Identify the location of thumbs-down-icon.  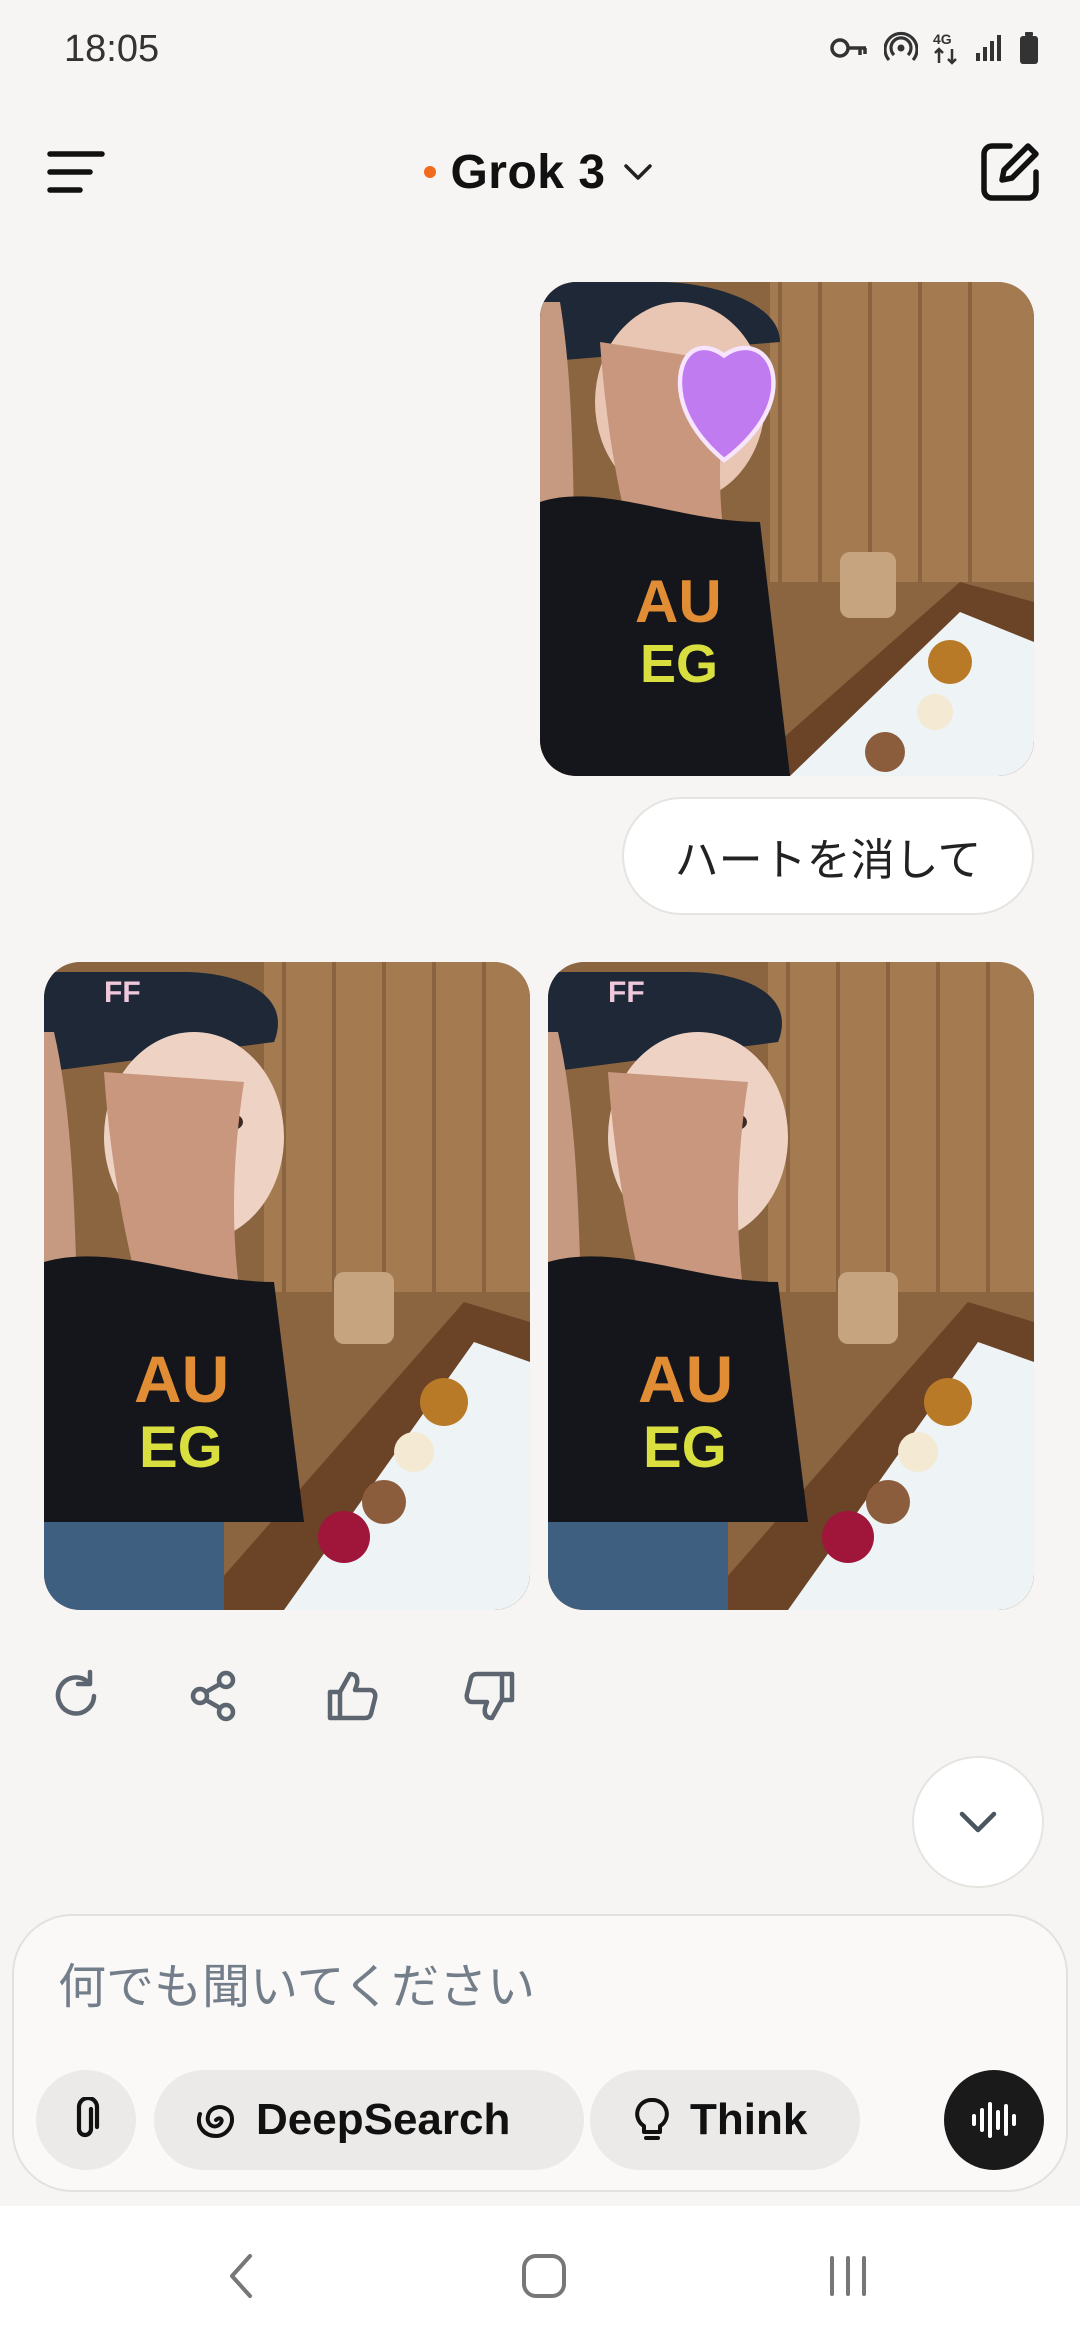
(489, 1696).